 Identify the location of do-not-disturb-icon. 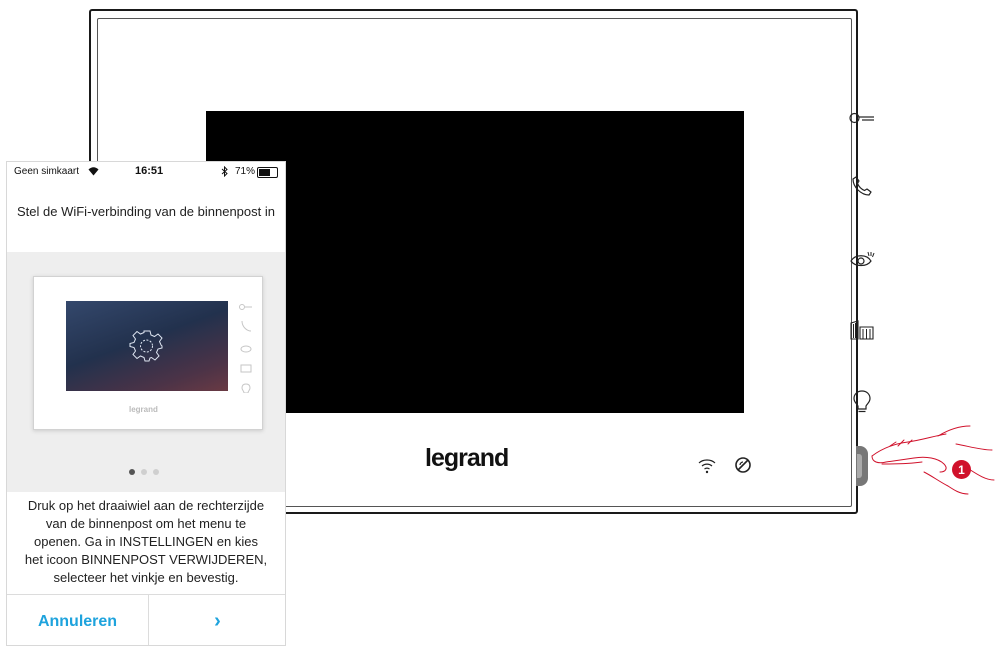
(743, 465).